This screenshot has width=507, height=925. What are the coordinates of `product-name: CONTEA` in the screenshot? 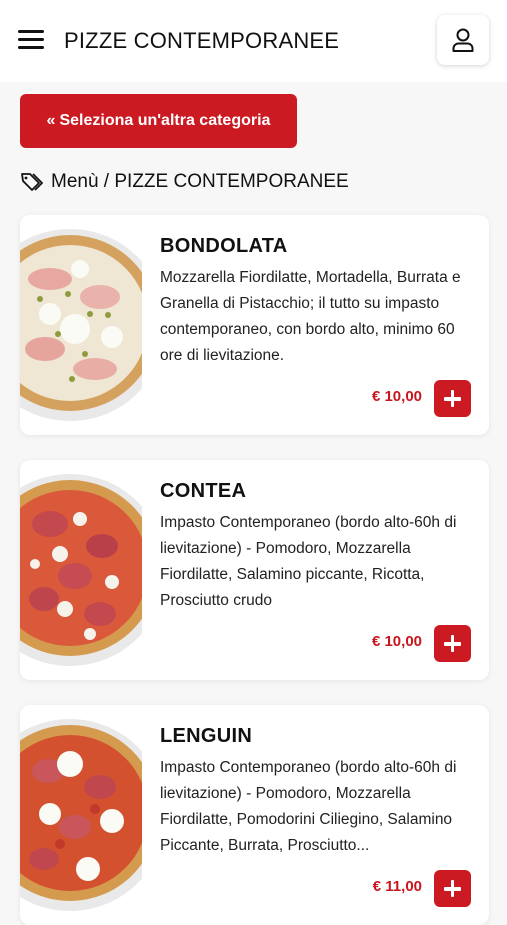 It's located at (203, 491).